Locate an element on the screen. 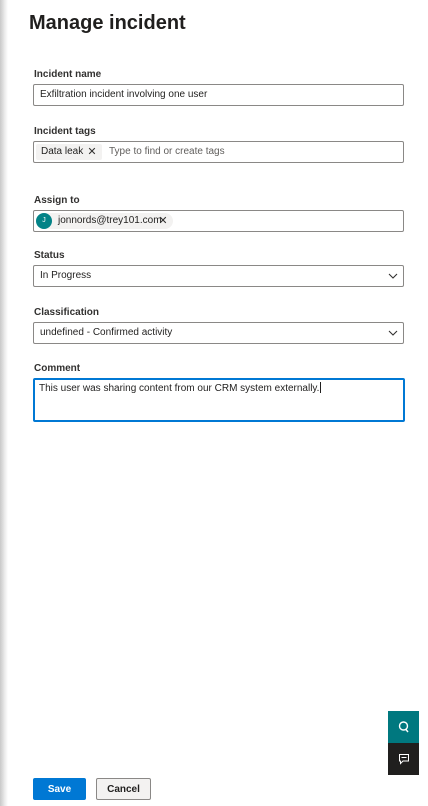 This screenshot has height=806, width=428. tags-search-placeholder: Type to find or create tags is located at coordinates (167, 152).